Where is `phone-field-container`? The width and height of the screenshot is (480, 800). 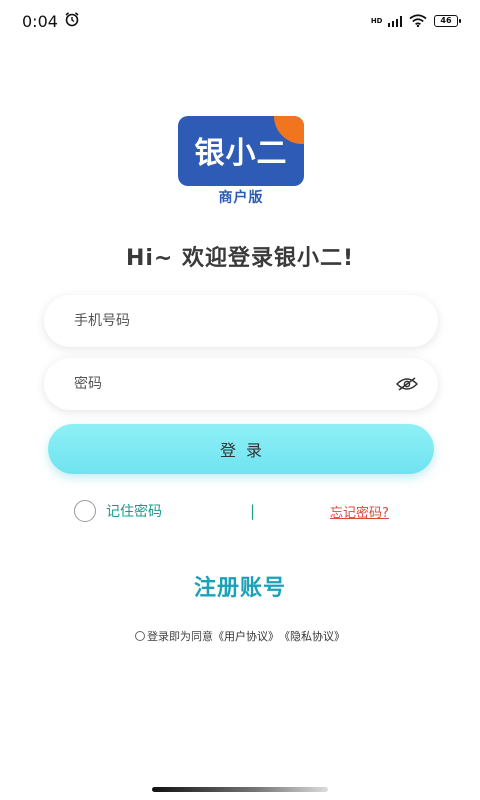 phone-field-container is located at coordinates (241, 321).